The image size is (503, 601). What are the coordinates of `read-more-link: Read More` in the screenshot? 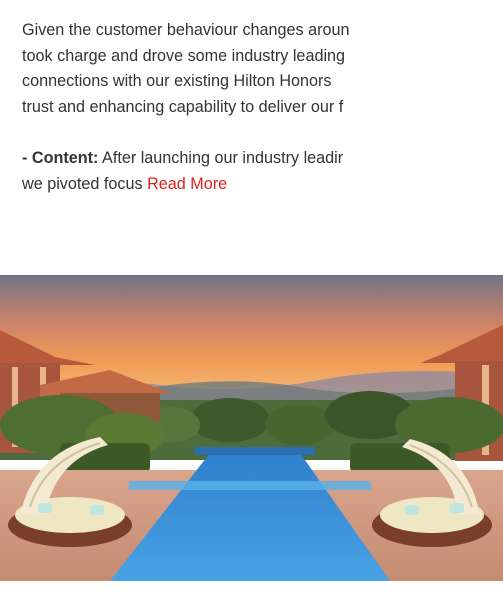 It's located at (187, 184).